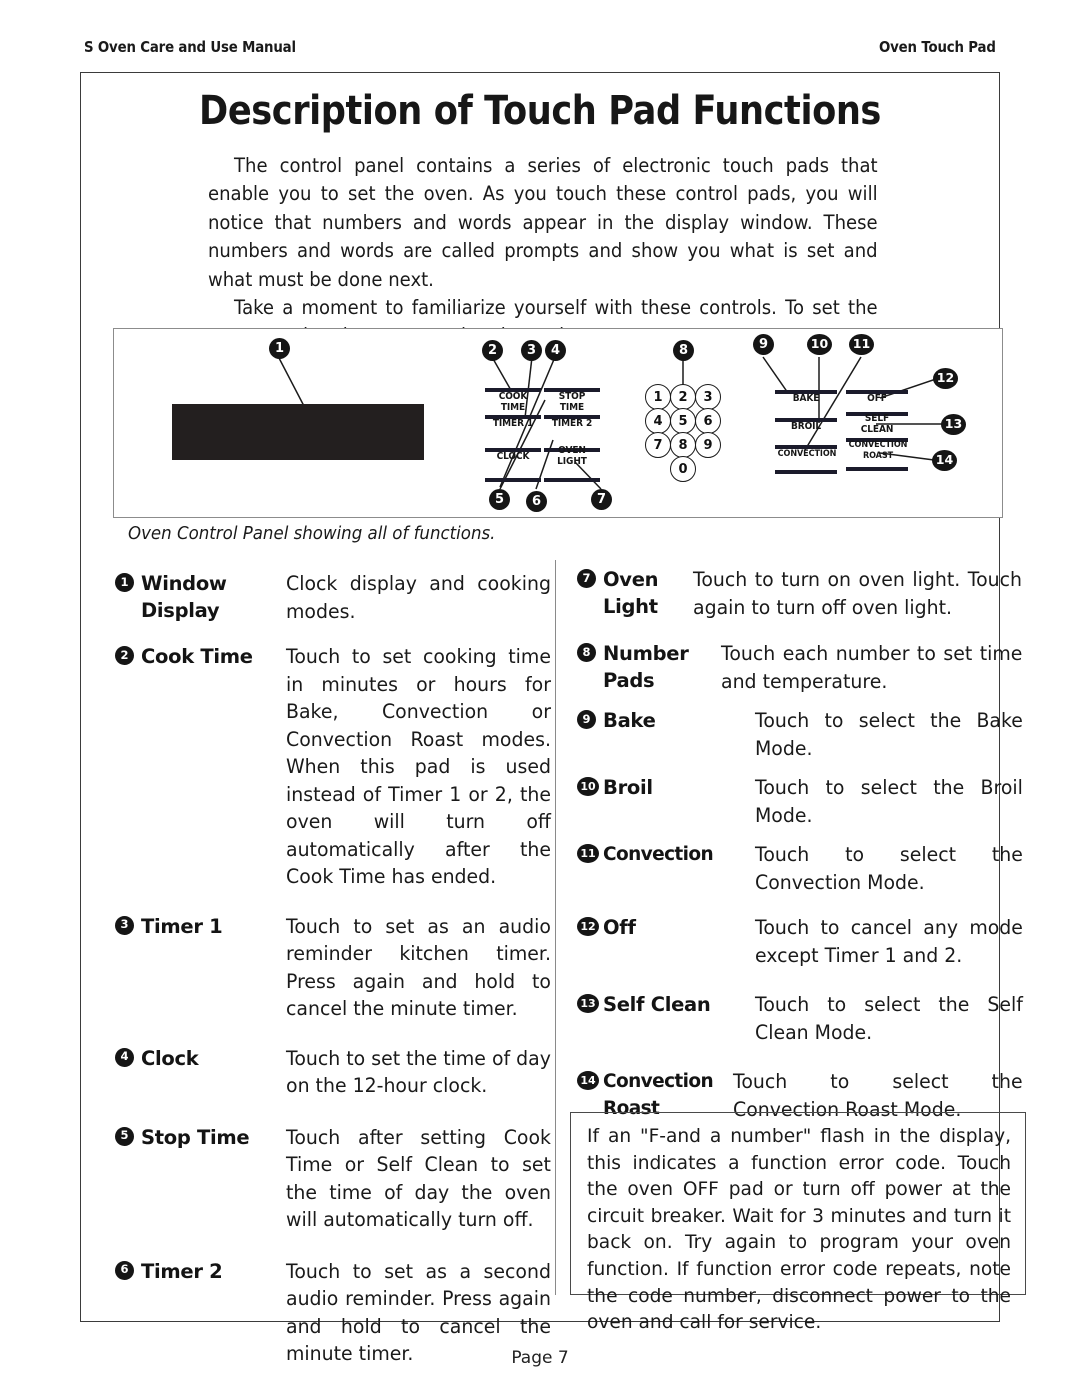 Image resolution: width=1080 pixels, height=1397 pixels. I want to click on column-divider, so click(556, 927).